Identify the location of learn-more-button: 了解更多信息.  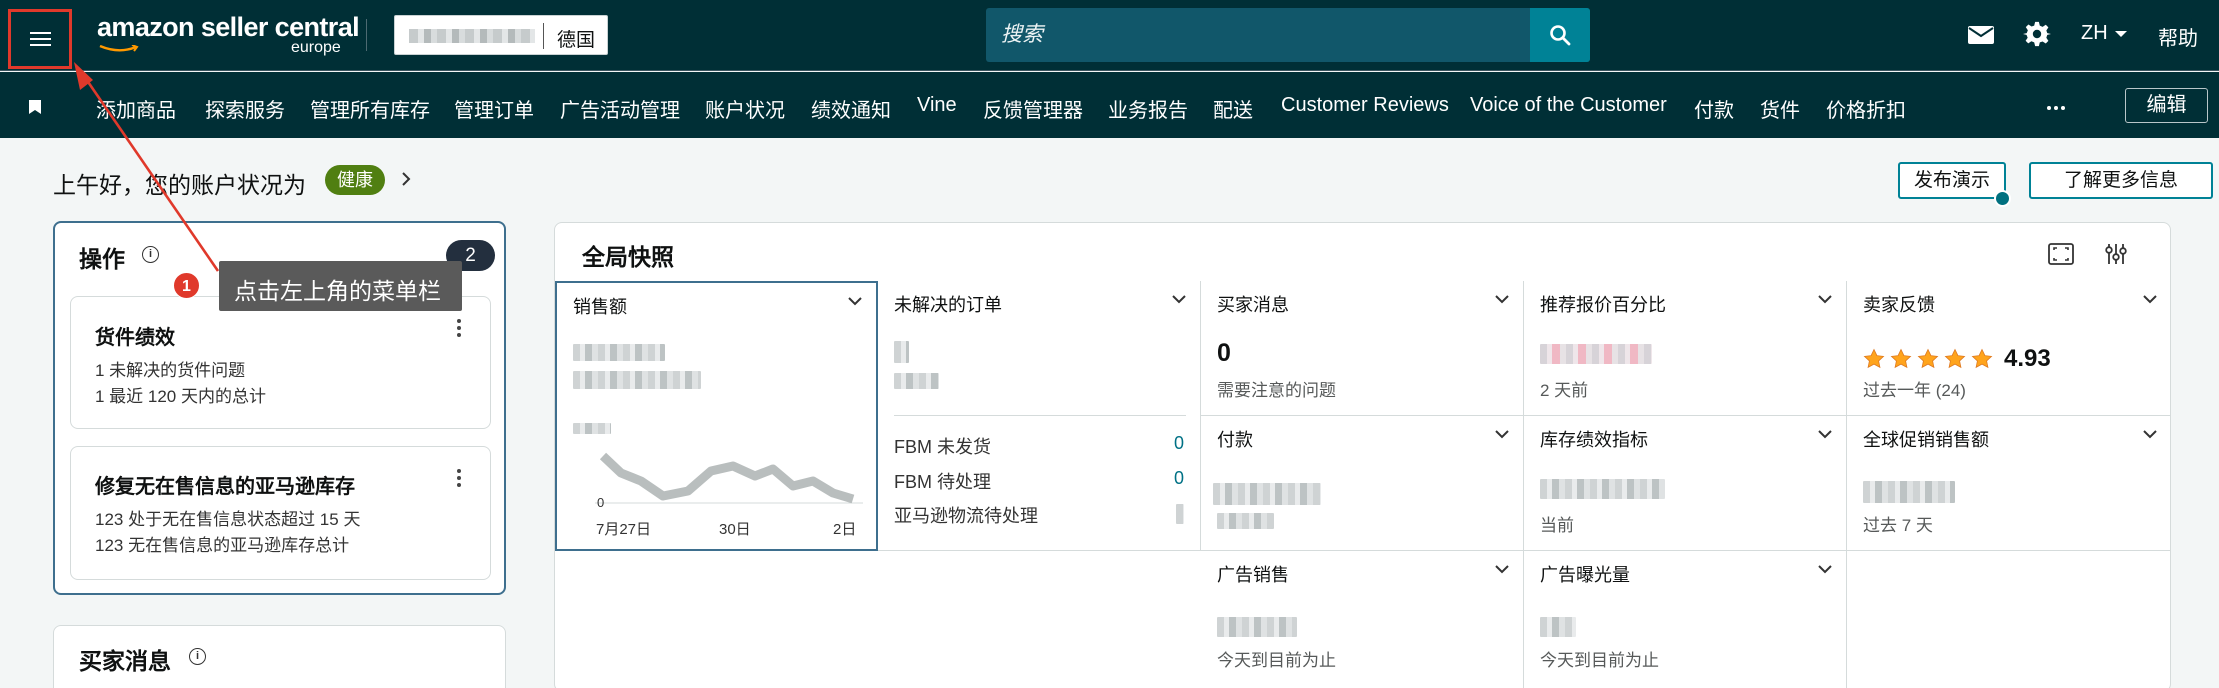
(2121, 180).